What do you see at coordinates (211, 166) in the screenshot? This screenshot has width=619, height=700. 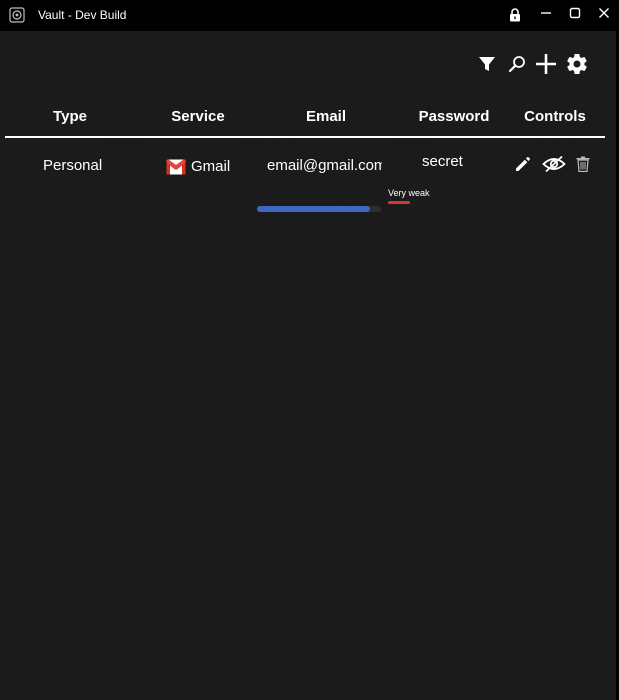 I see `entry-service: Gmail` at bounding box center [211, 166].